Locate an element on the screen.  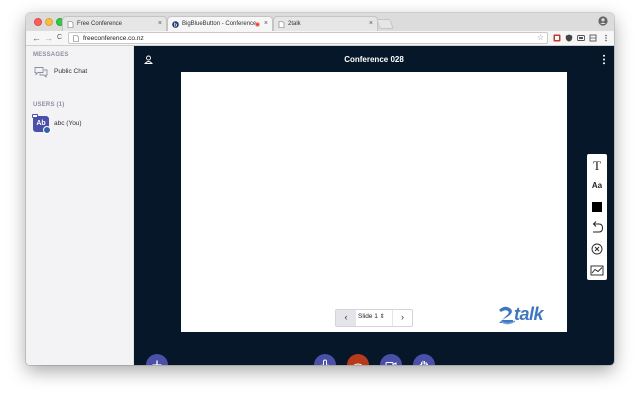
clear-icon is located at coordinates (597, 249).